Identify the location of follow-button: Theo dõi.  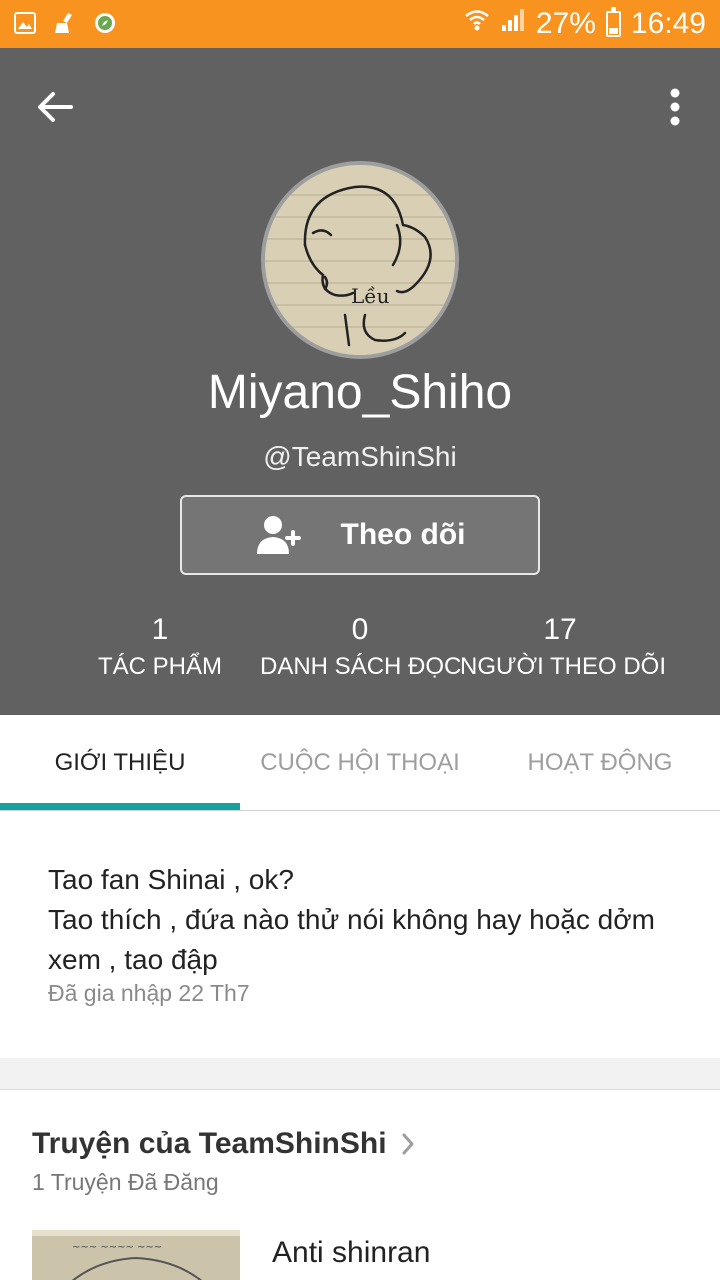
(360, 535).